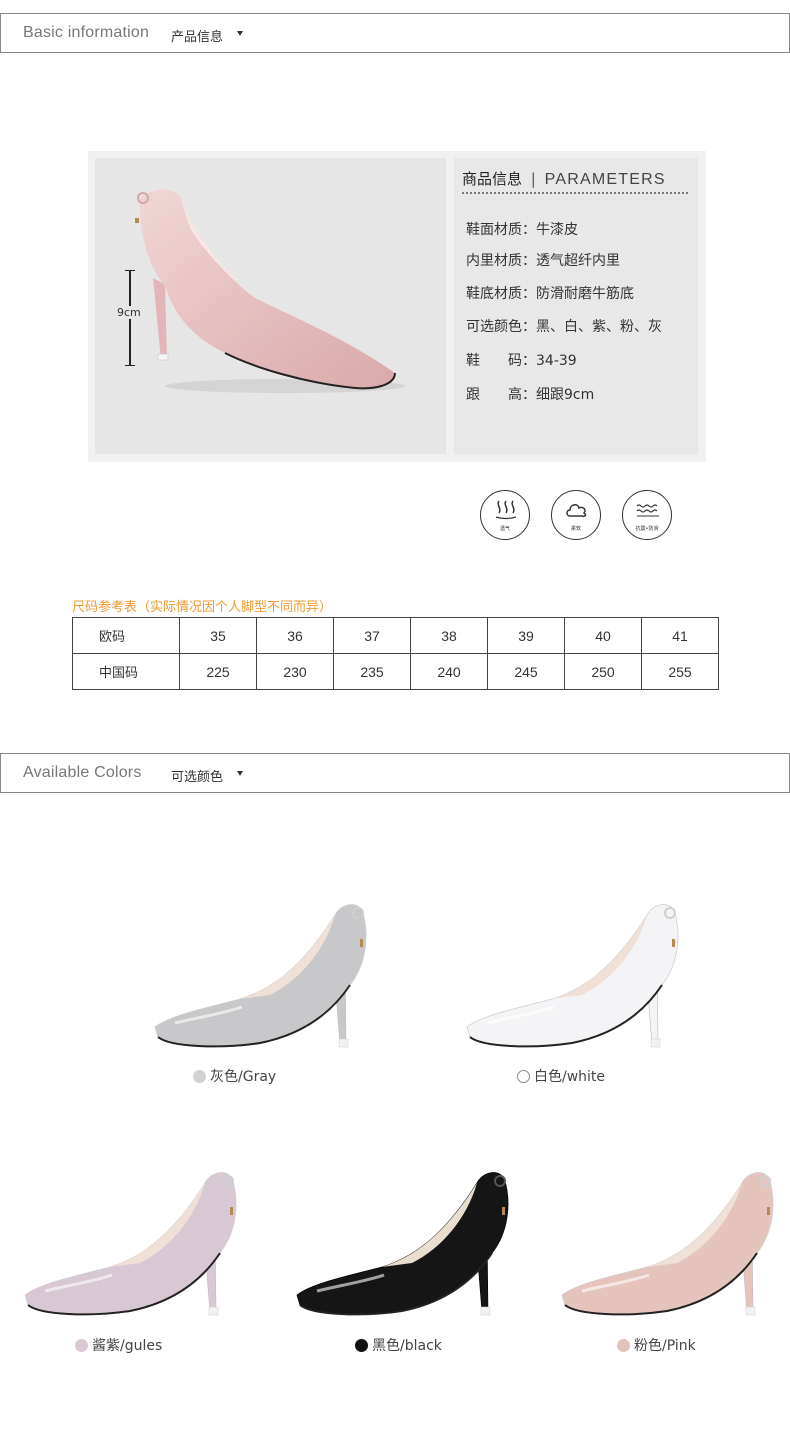 Image resolution: width=790 pixels, height=1441 pixels. I want to click on heel-height-label: 9cm, so click(129, 312).